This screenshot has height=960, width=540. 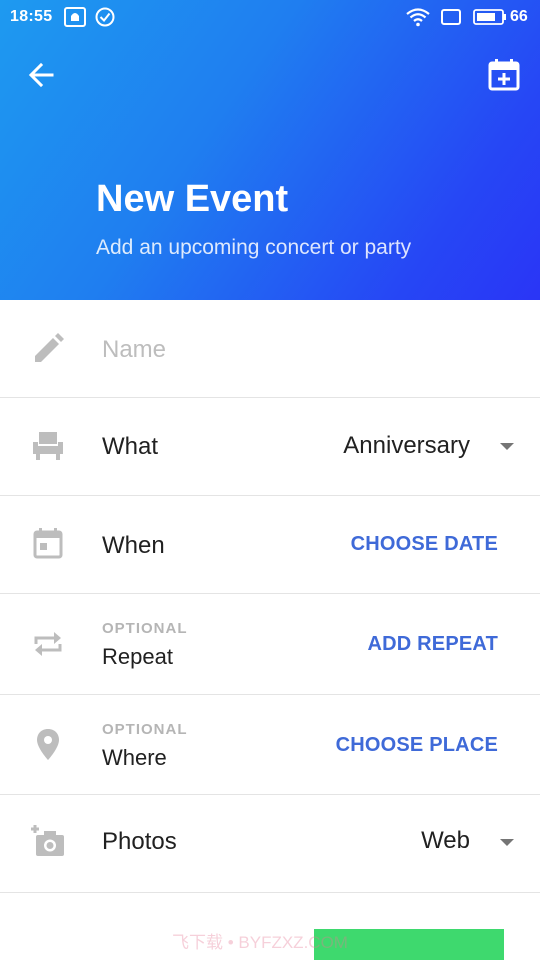 What do you see at coordinates (137, 656) in the screenshot?
I see `repeat-label: Repeat` at bounding box center [137, 656].